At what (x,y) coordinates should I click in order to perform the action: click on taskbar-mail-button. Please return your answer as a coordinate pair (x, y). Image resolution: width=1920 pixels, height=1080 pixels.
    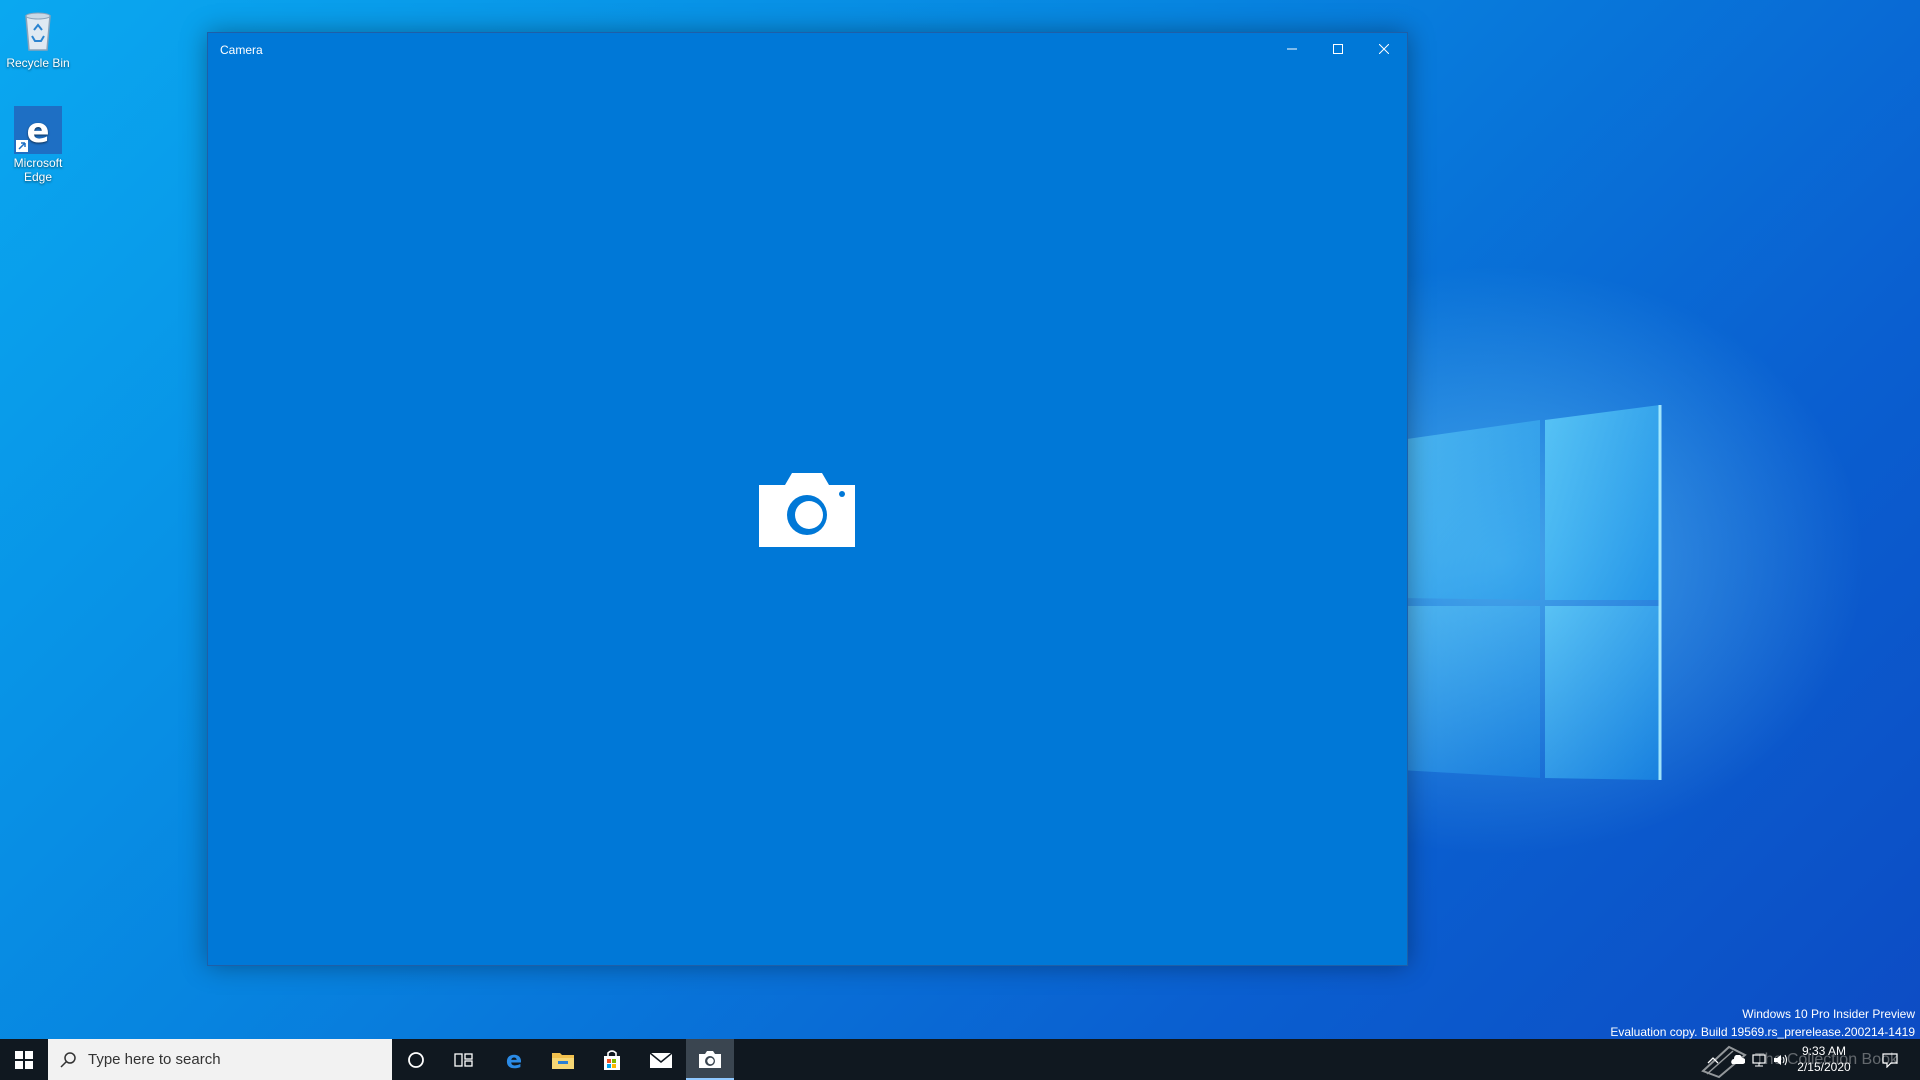
    Looking at the image, I should click on (661, 1059).